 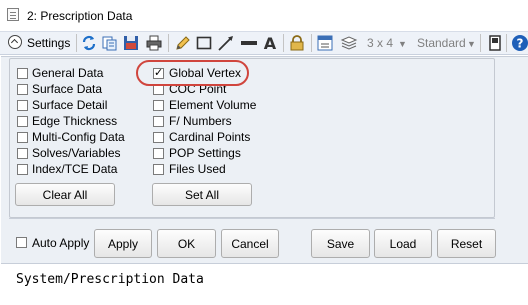 I want to click on print-icon, so click(x=154, y=43).